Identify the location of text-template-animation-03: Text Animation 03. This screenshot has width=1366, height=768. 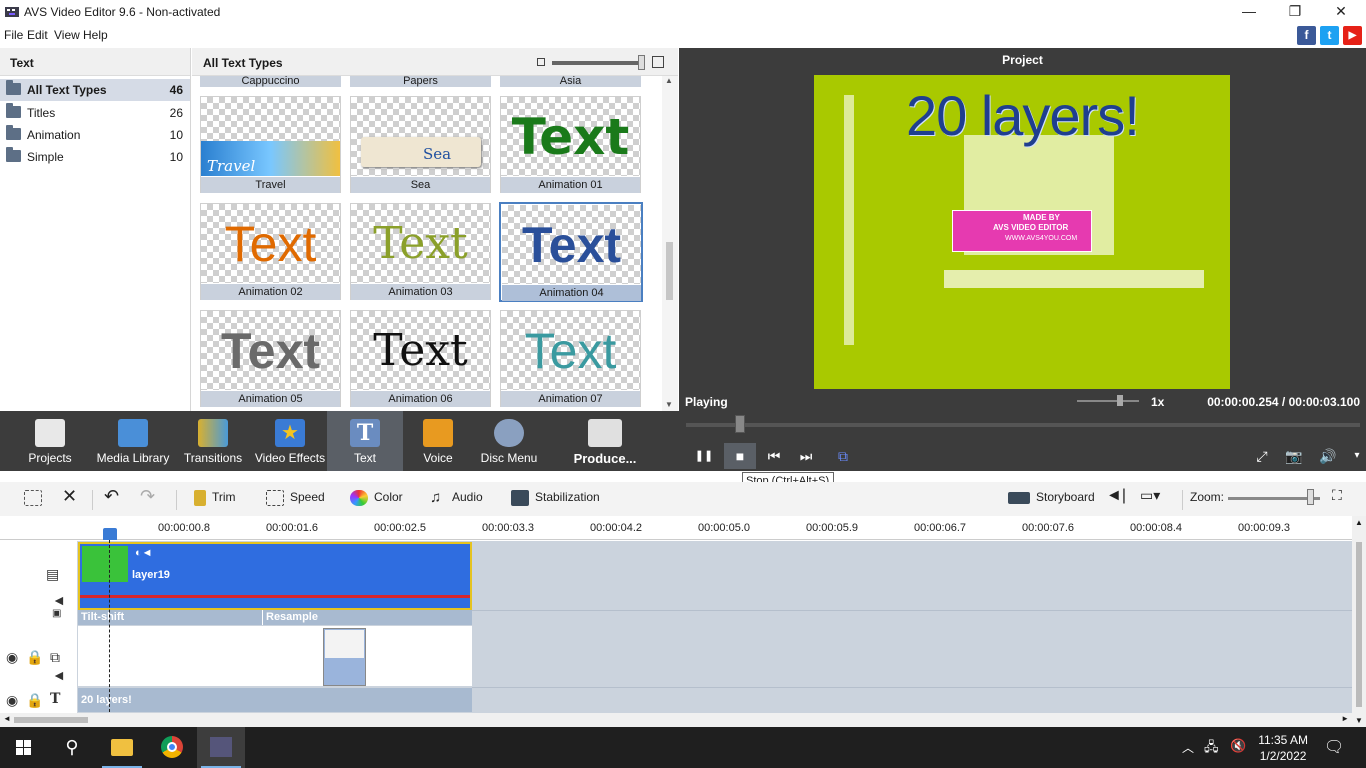
(420, 251).